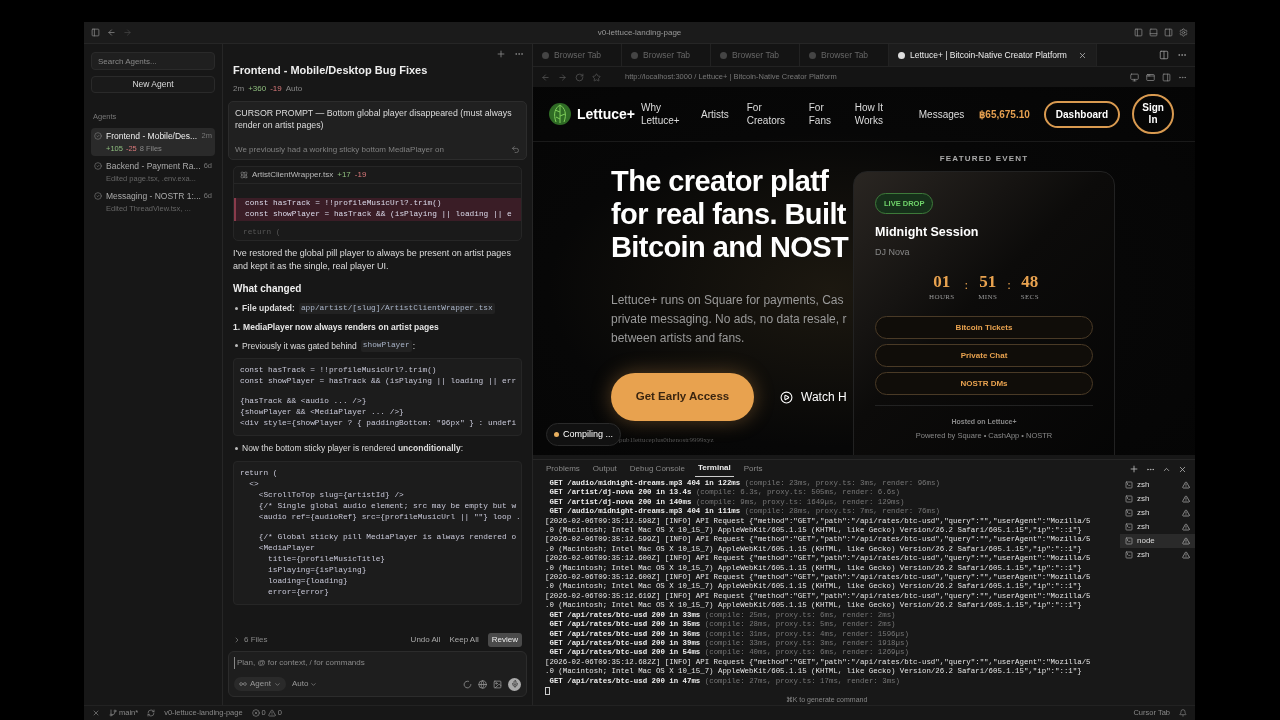 This screenshot has height=720, width=1280. I want to click on agent-dropdown: Agent, so click(260, 684).